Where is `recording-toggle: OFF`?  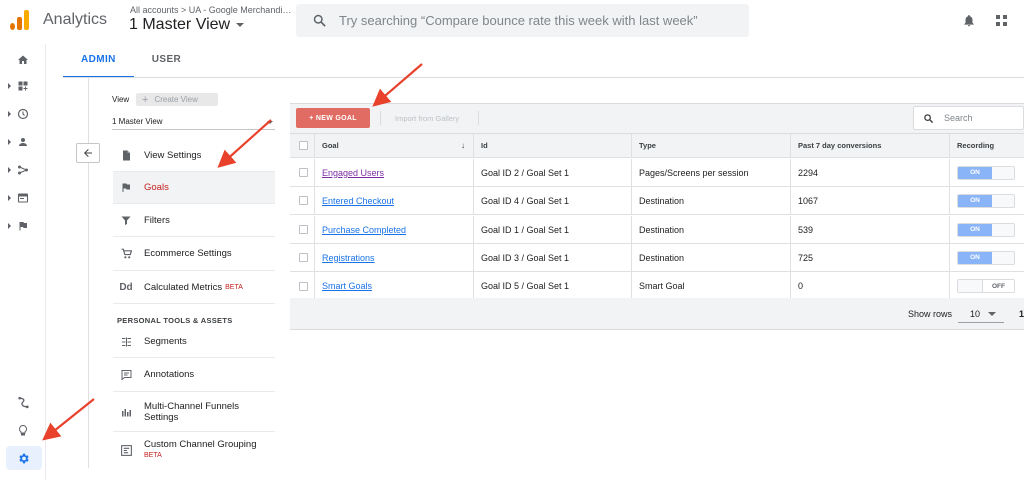 recording-toggle: OFF is located at coordinates (986, 286).